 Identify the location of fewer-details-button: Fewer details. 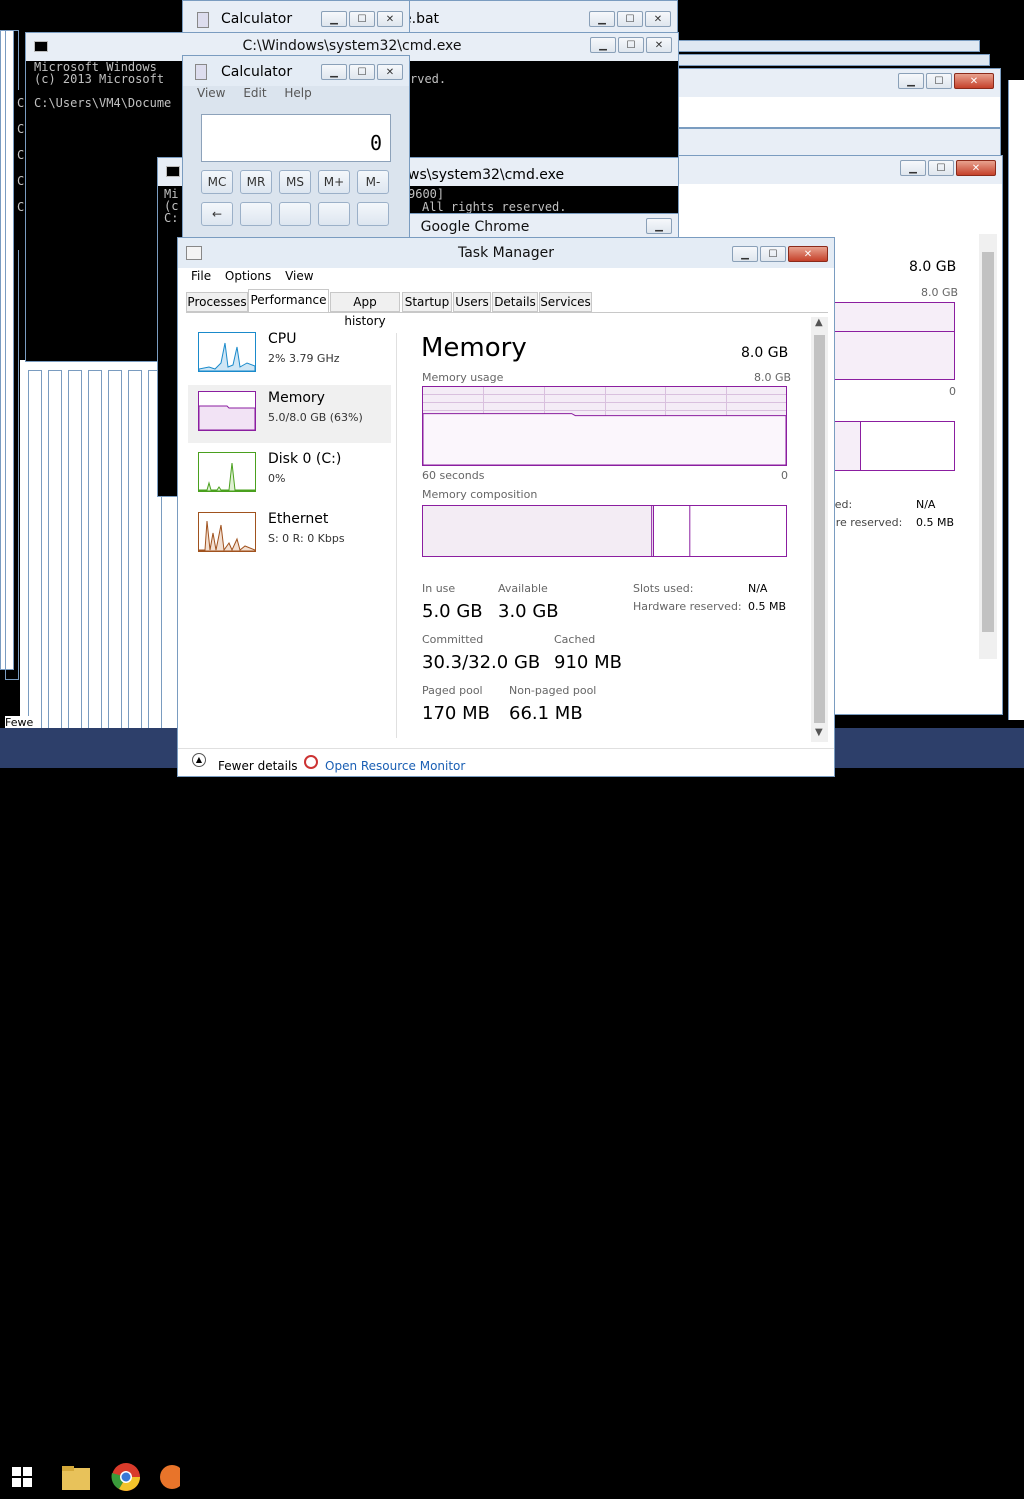
(258, 766).